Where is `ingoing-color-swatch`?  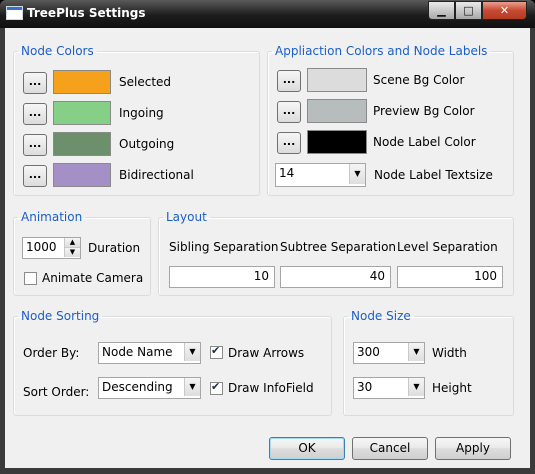
ingoing-color-swatch is located at coordinates (82, 113).